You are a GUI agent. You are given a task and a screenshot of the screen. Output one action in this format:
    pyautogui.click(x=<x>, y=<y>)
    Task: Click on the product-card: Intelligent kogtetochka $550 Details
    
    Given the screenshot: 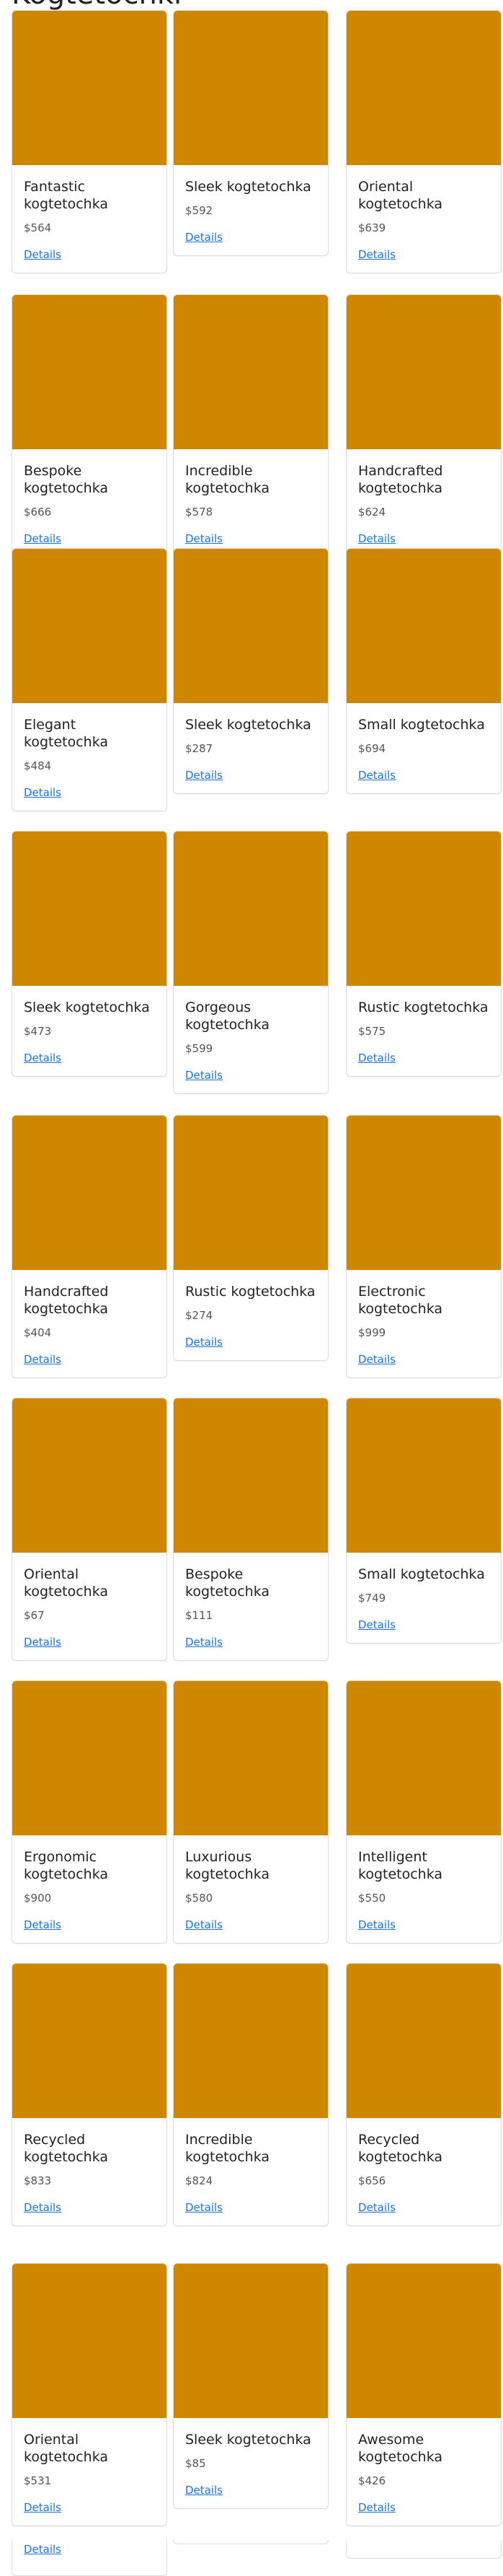 What is the action you would take?
    pyautogui.click(x=424, y=1812)
    